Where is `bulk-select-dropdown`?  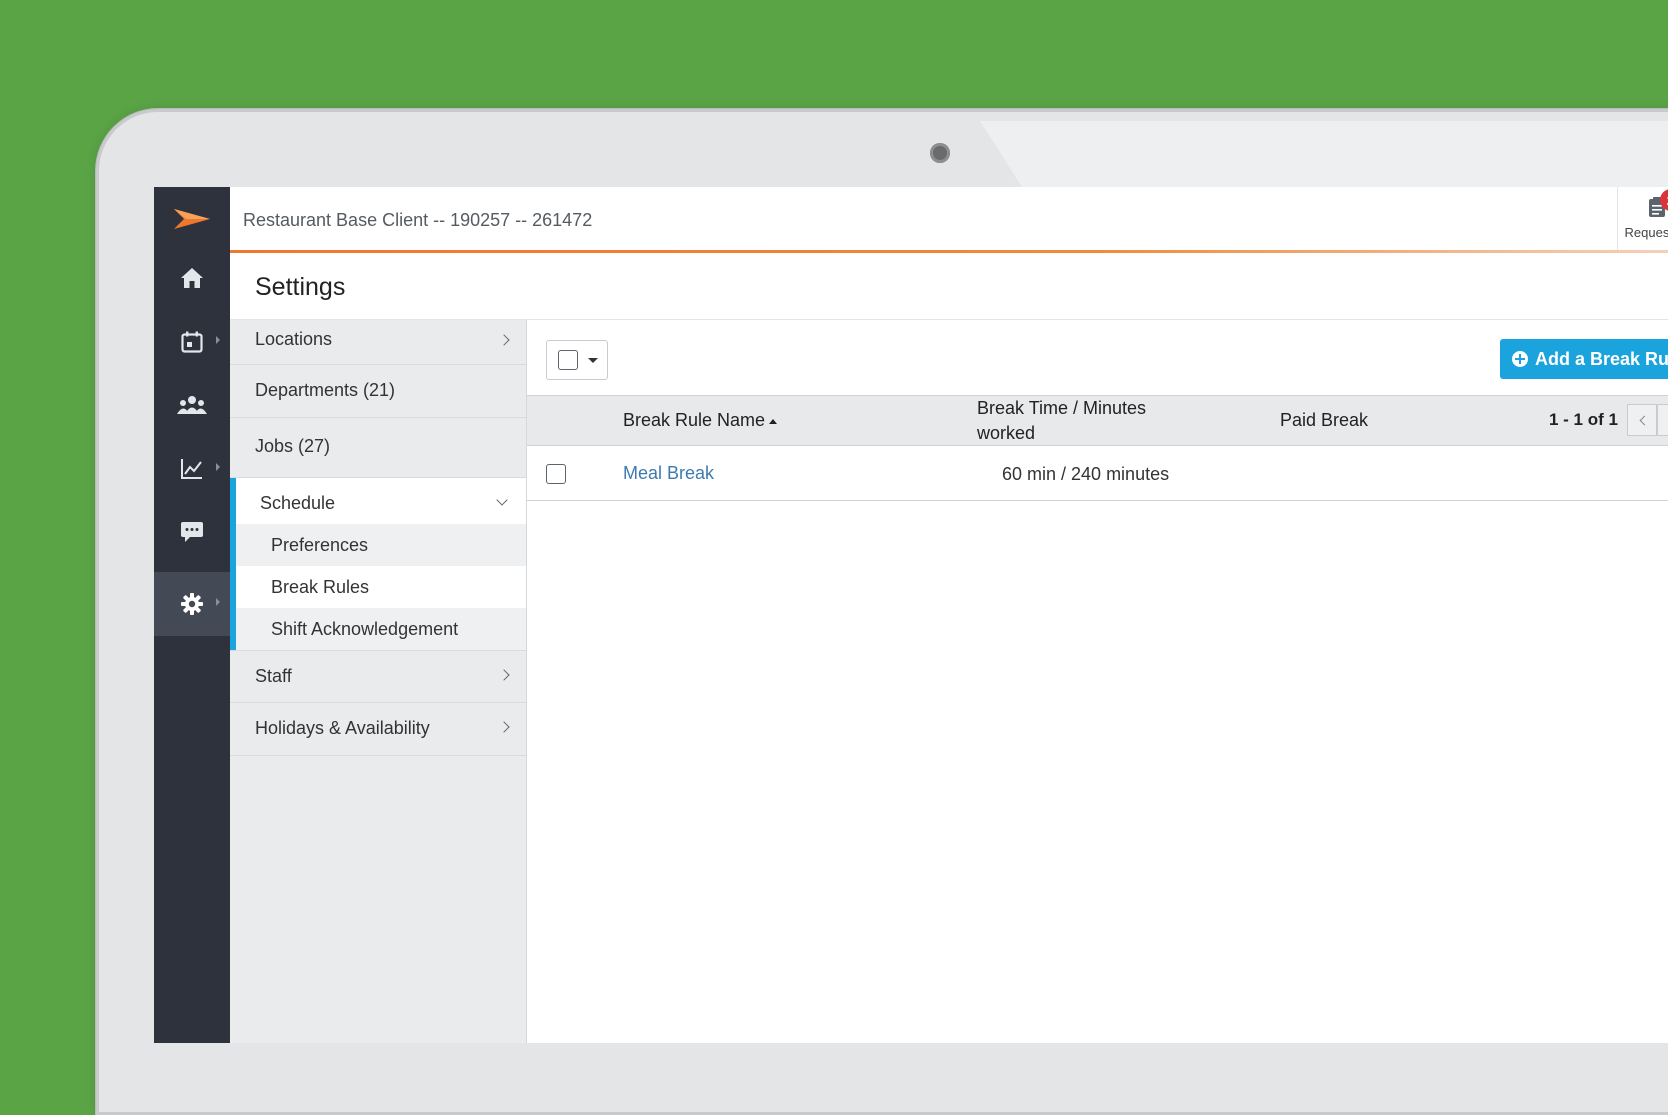 bulk-select-dropdown is located at coordinates (577, 360).